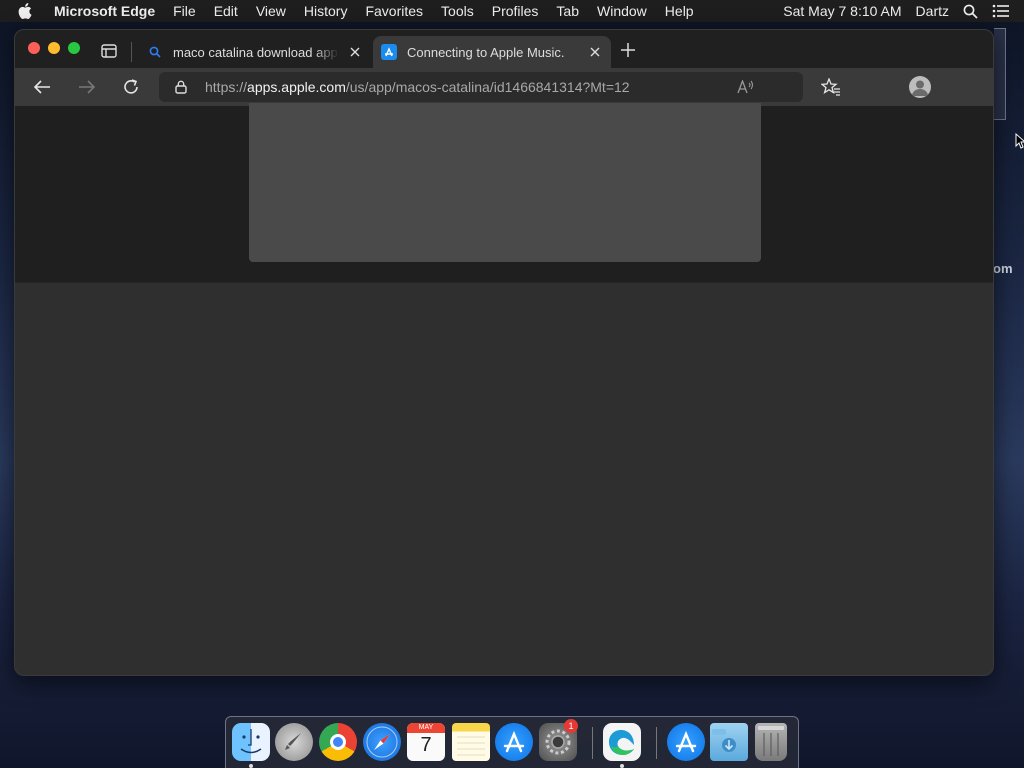 This screenshot has height=768, width=1024. What do you see at coordinates (571, 726) in the screenshot?
I see `notification-badge: 1` at bounding box center [571, 726].